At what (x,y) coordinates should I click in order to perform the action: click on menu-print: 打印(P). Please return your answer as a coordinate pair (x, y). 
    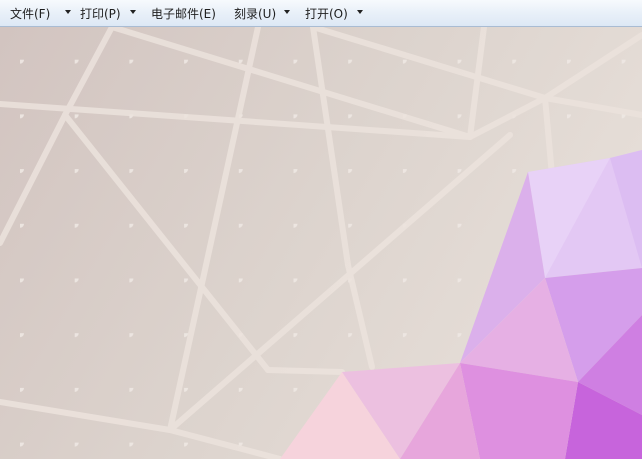
    Looking at the image, I should click on (109, 13).